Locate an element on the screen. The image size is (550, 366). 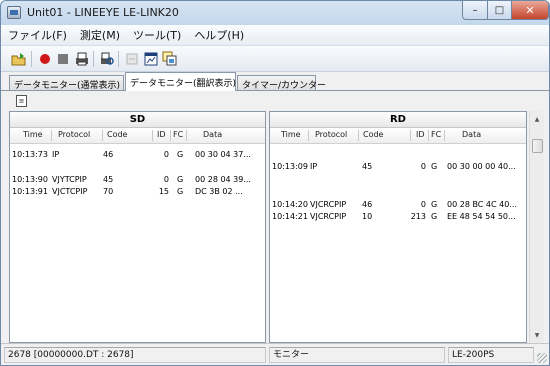
record-icon is located at coordinates (45, 59).